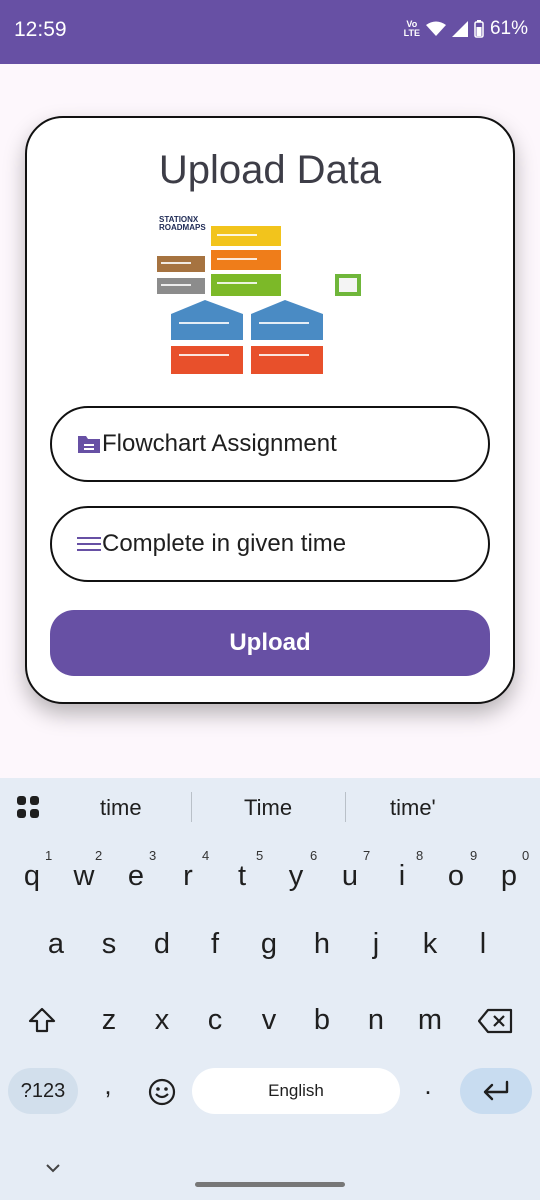 This screenshot has height=1200, width=540. I want to click on key-y: y, so click(296, 876).